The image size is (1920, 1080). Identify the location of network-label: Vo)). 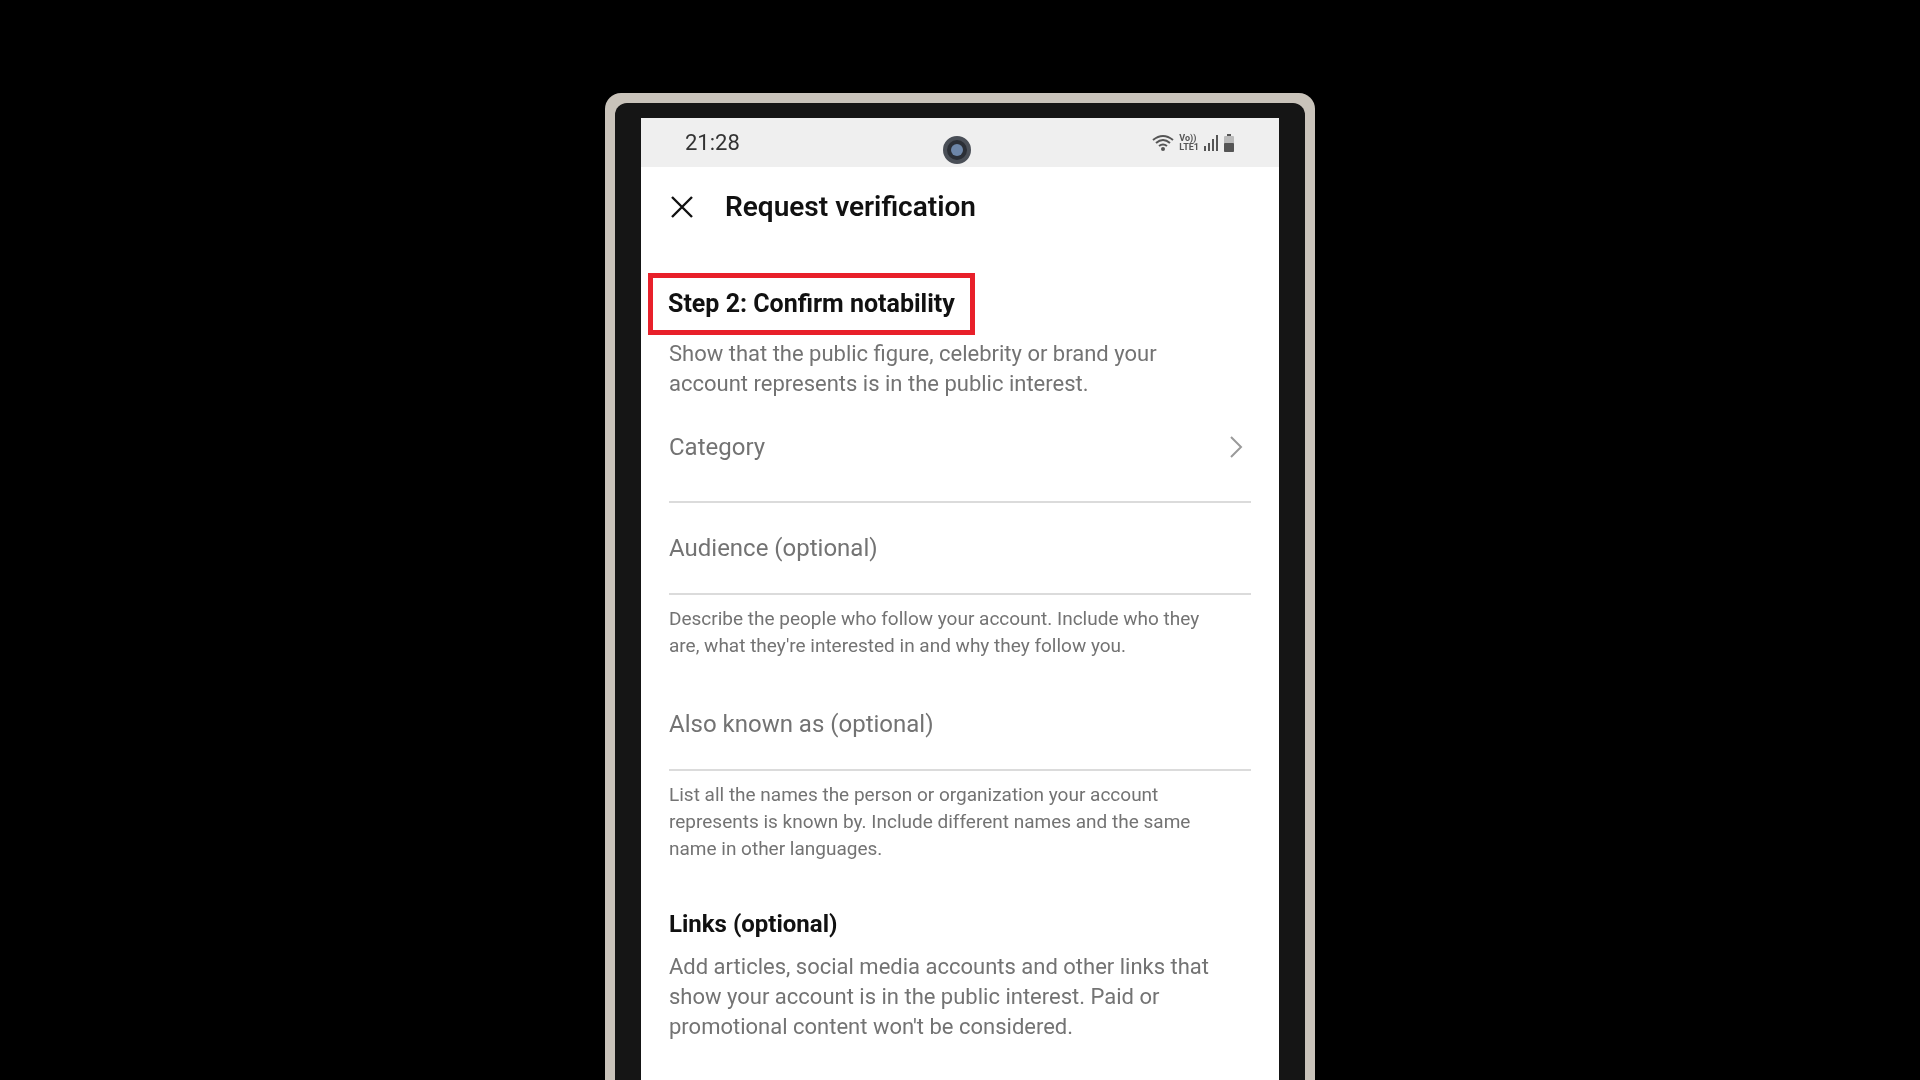
(1188, 138).